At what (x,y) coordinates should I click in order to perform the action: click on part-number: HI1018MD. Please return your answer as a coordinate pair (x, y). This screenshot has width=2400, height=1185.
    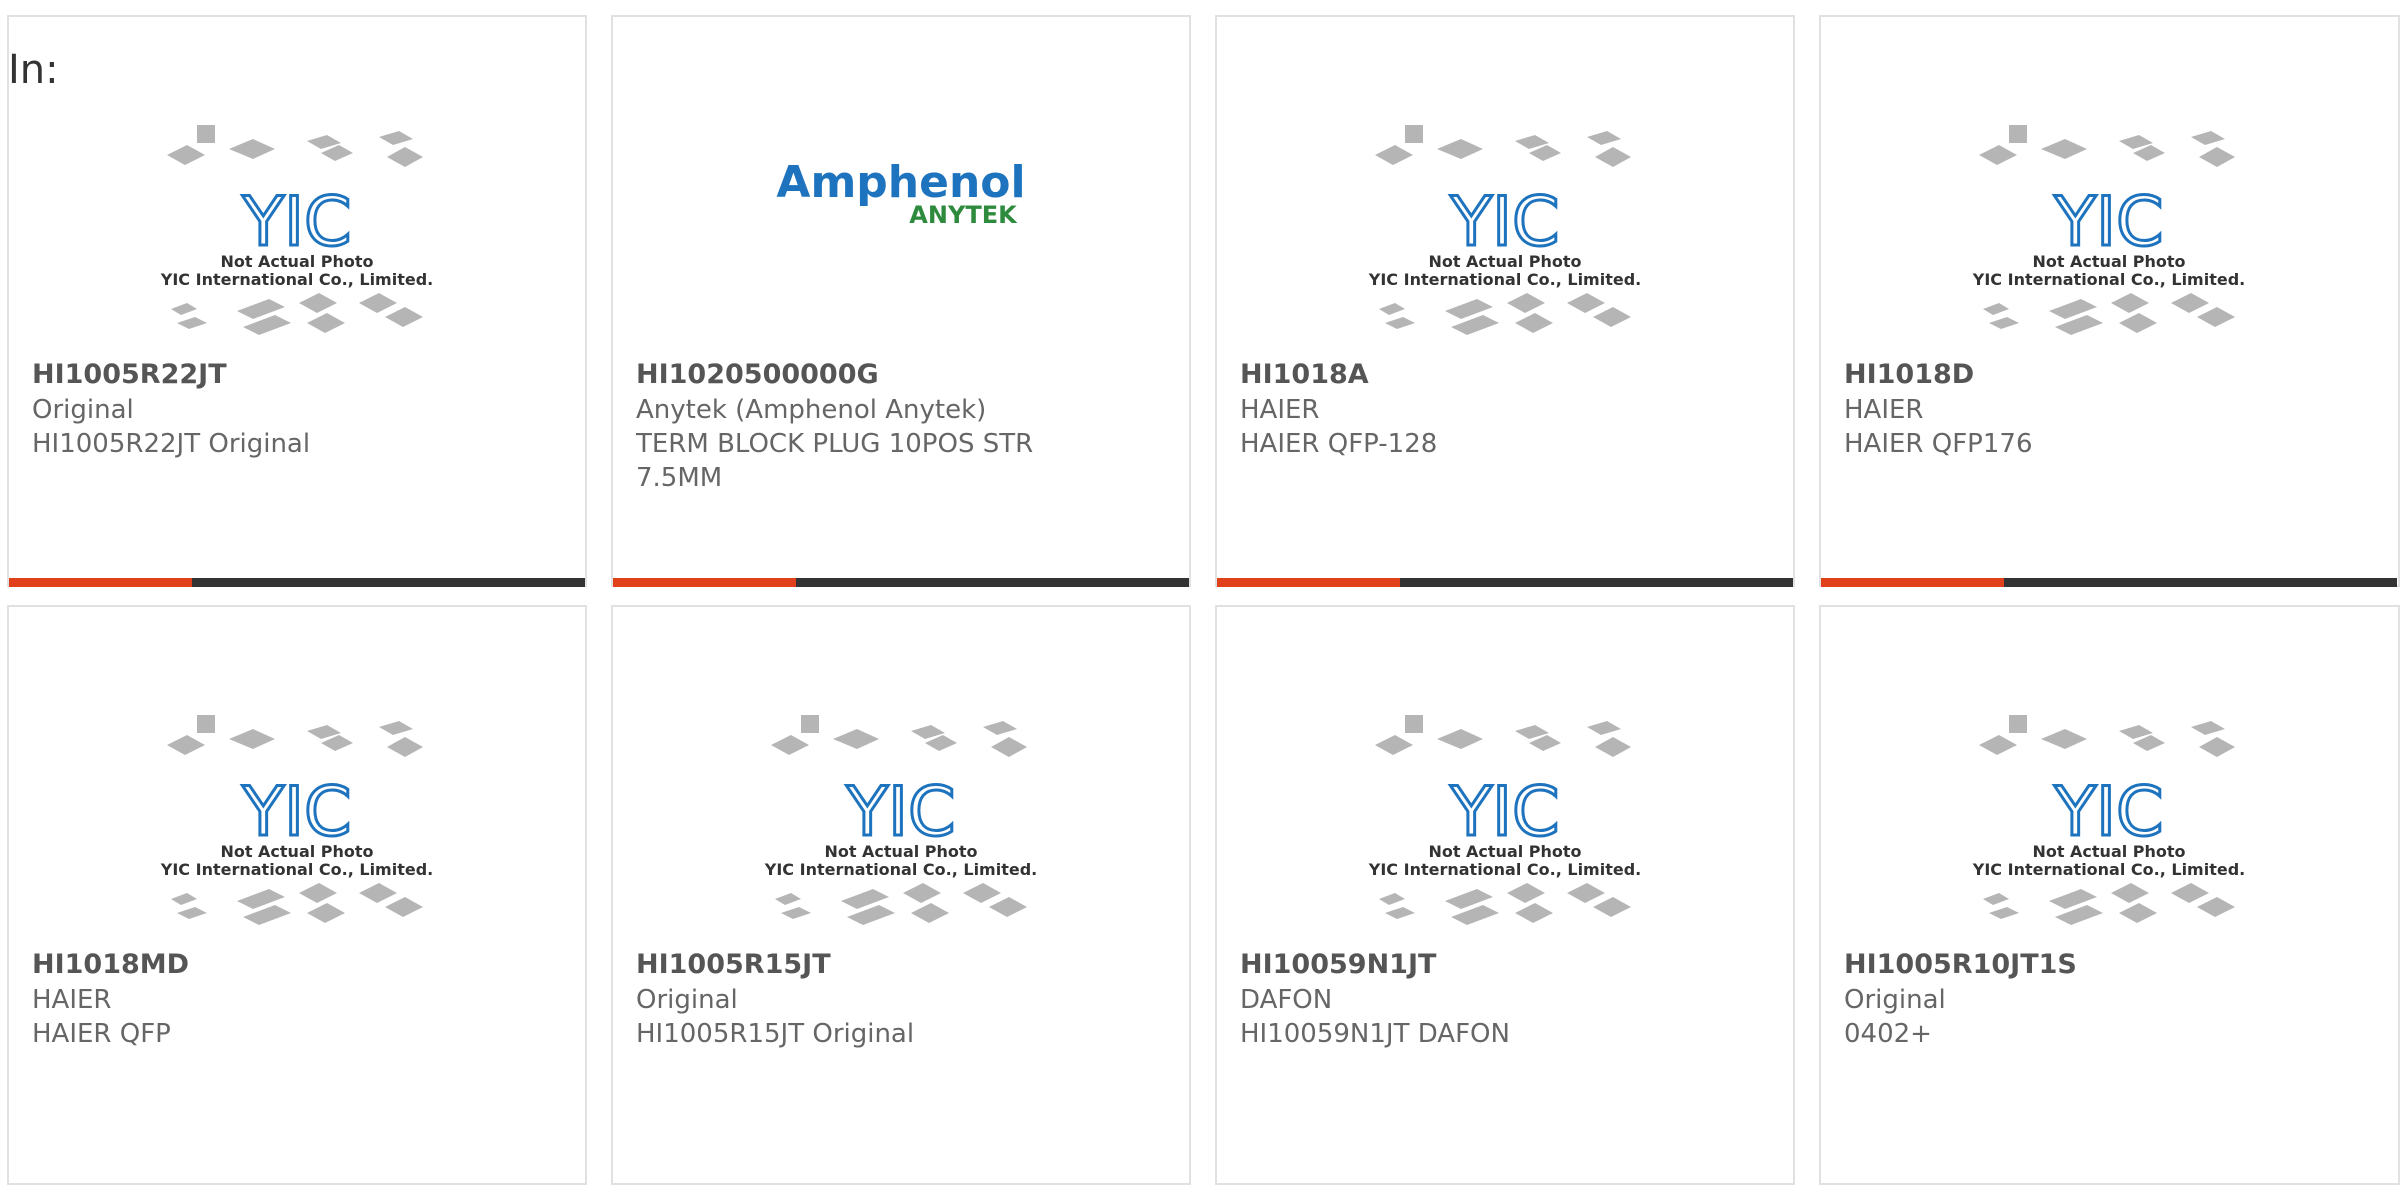
    Looking at the image, I should click on (110, 965).